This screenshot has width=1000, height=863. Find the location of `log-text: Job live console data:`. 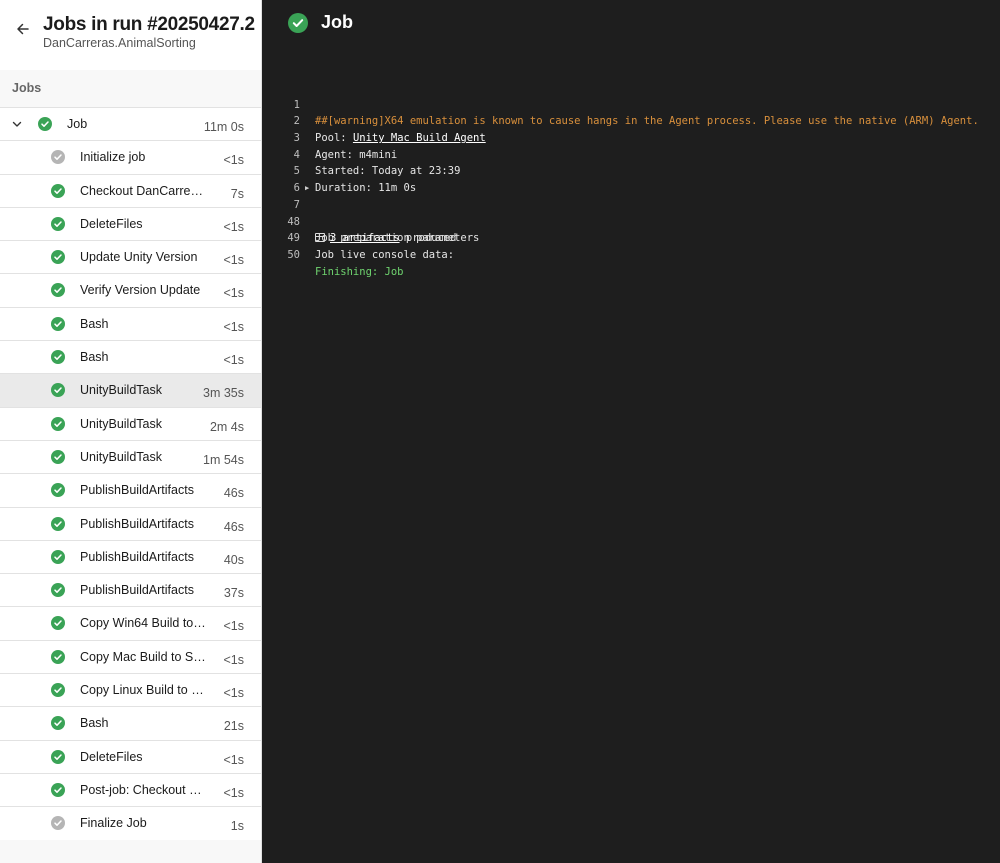

log-text: Job live console data: is located at coordinates (385, 254).